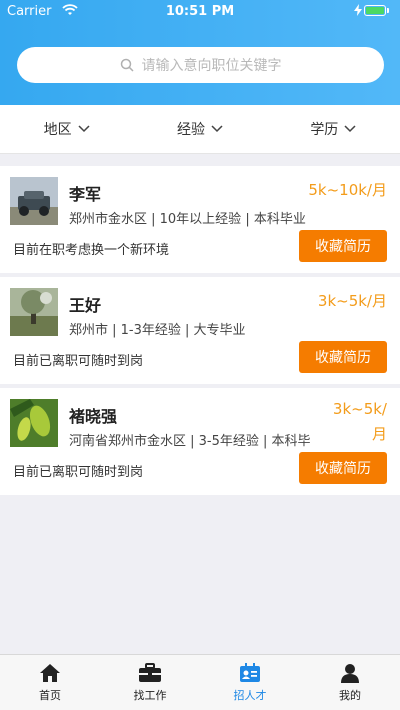 This screenshot has height=710, width=400. I want to click on tab-recruit-label: 招人才, so click(250, 695).